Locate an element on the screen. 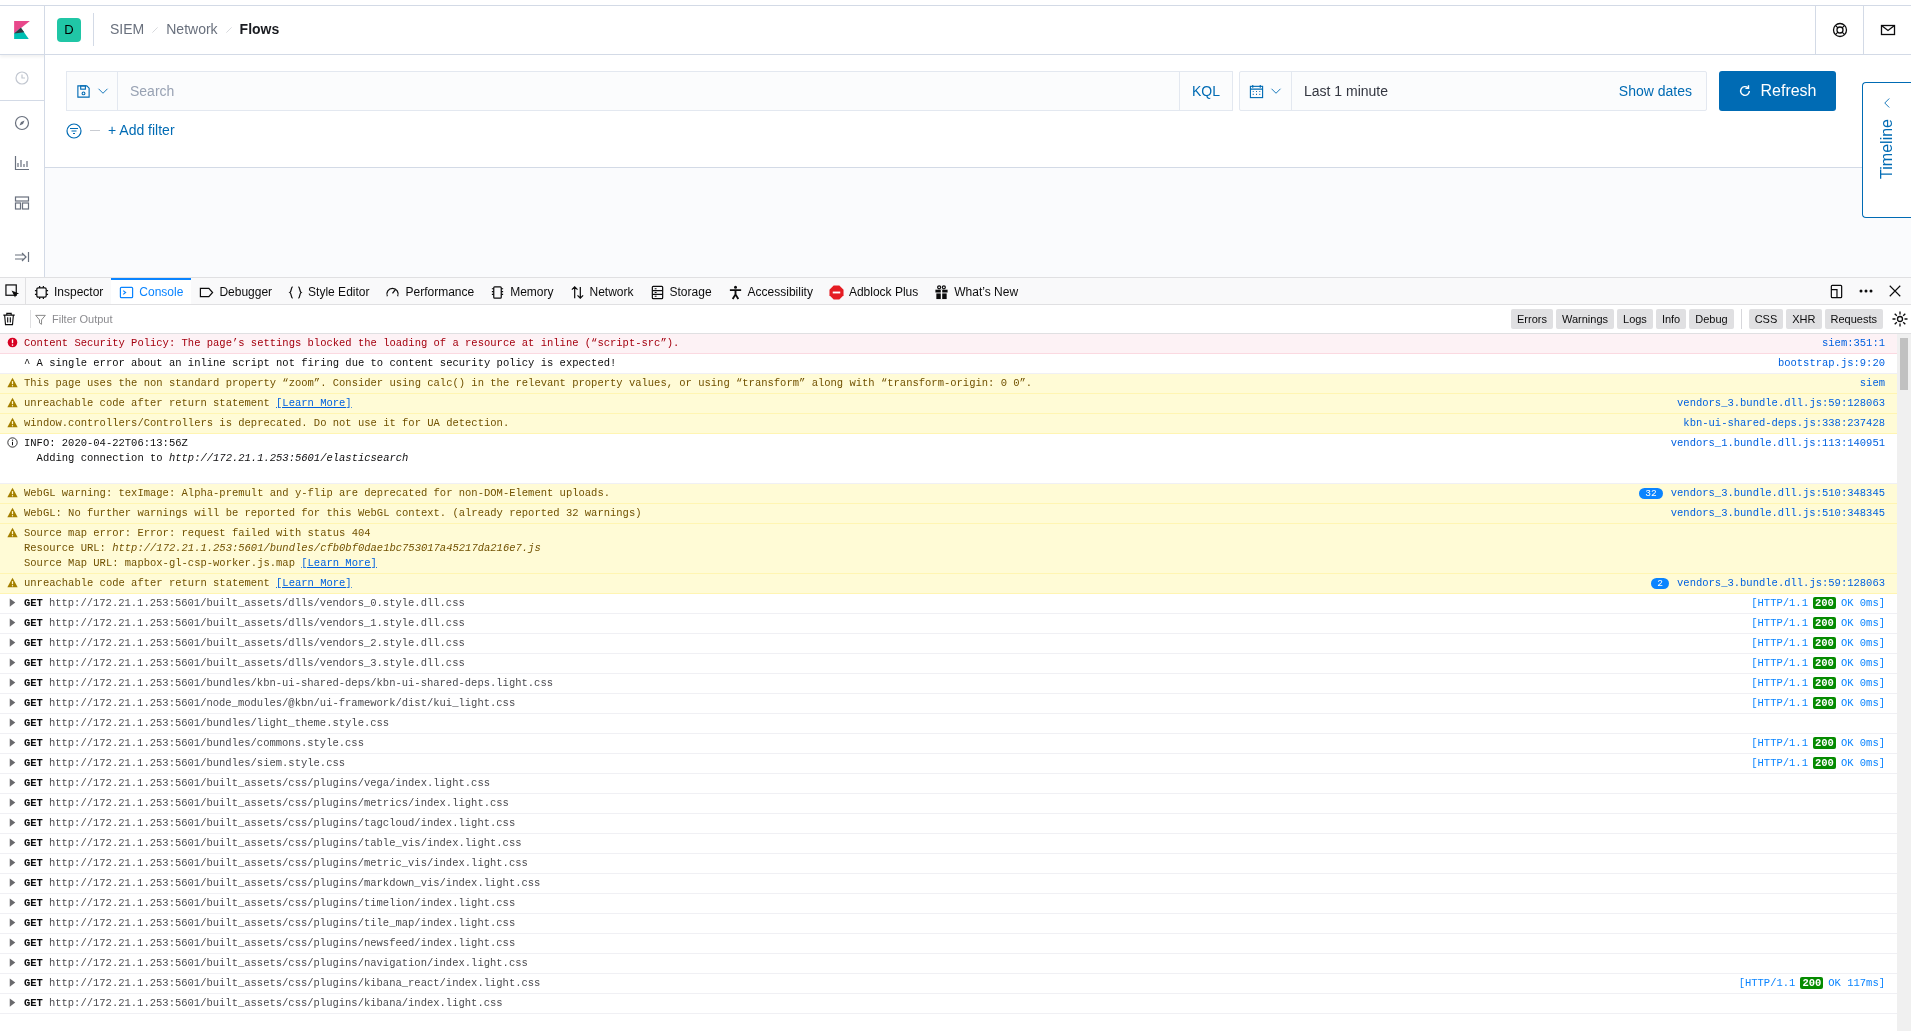 The image size is (1911, 1034). filter-toggle: Requests is located at coordinates (1853, 319).